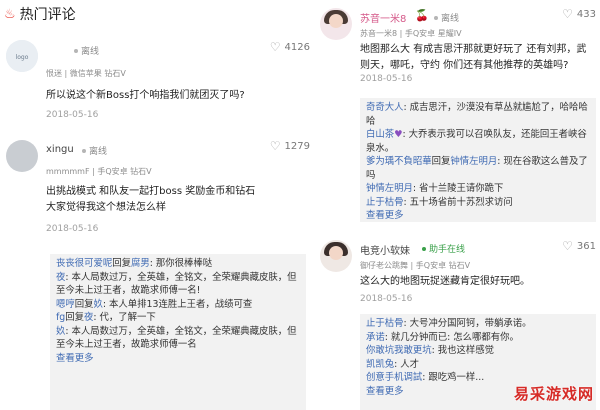  Describe the element at coordinates (181, 263) in the screenshot. I see `reply-text: : 那你很棒棒哒` at that location.